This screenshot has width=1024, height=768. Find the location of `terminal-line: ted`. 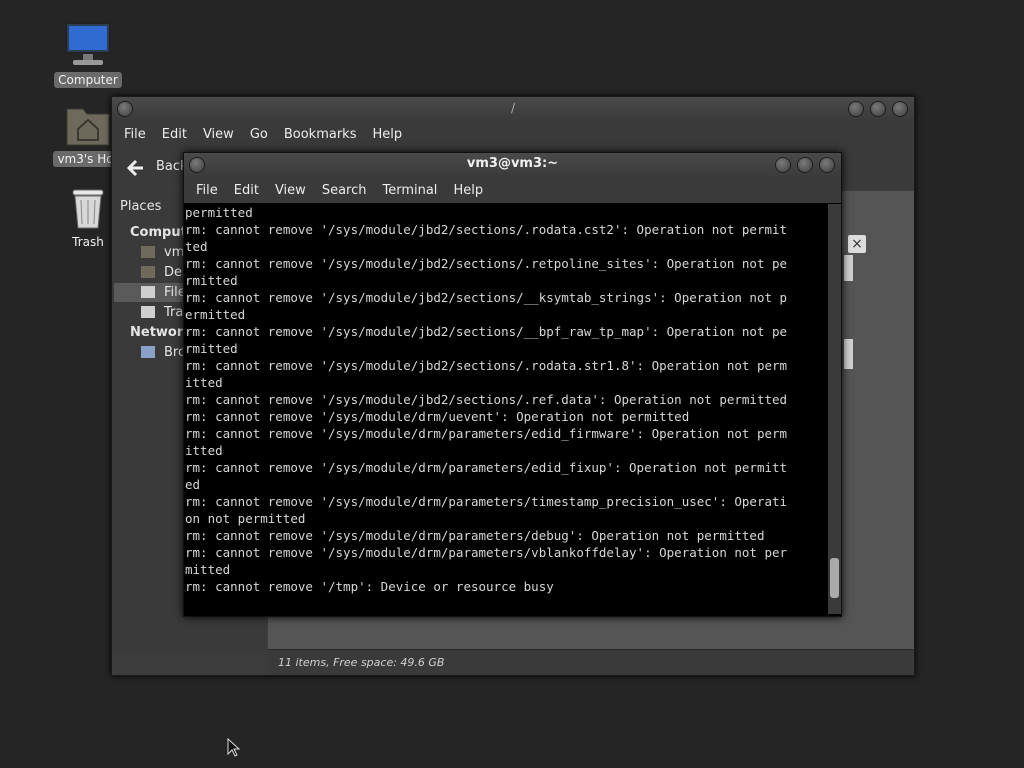

terminal-line: ted is located at coordinates (196, 246).